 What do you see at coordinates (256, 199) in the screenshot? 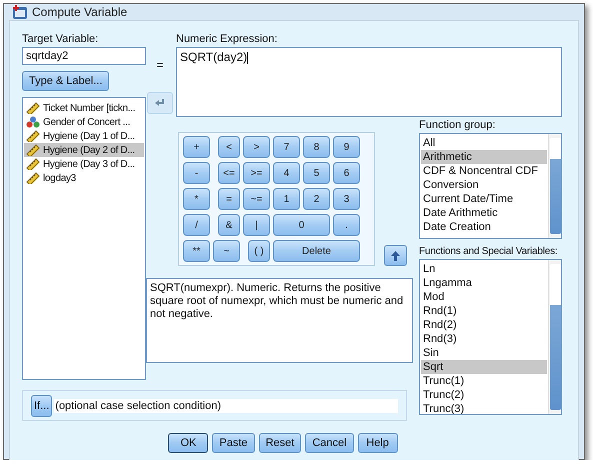
I see `keypad-key: ~=` at bounding box center [256, 199].